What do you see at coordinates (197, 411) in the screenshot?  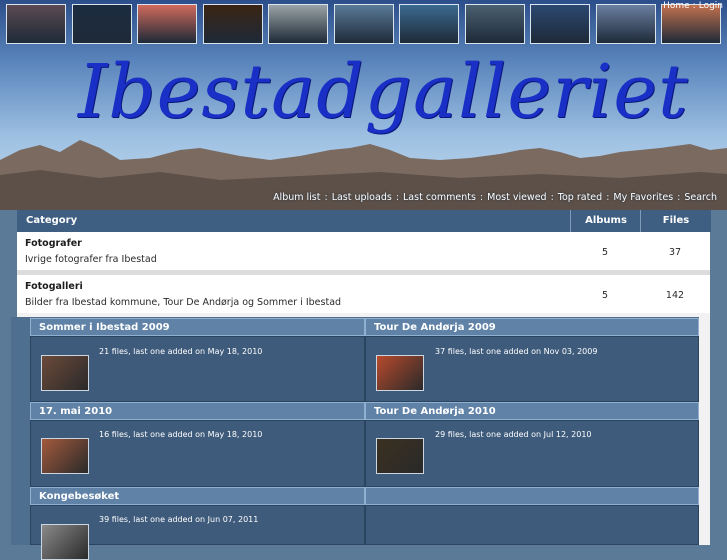 I see `album-title-link: 17. mai 2010` at bounding box center [197, 411].